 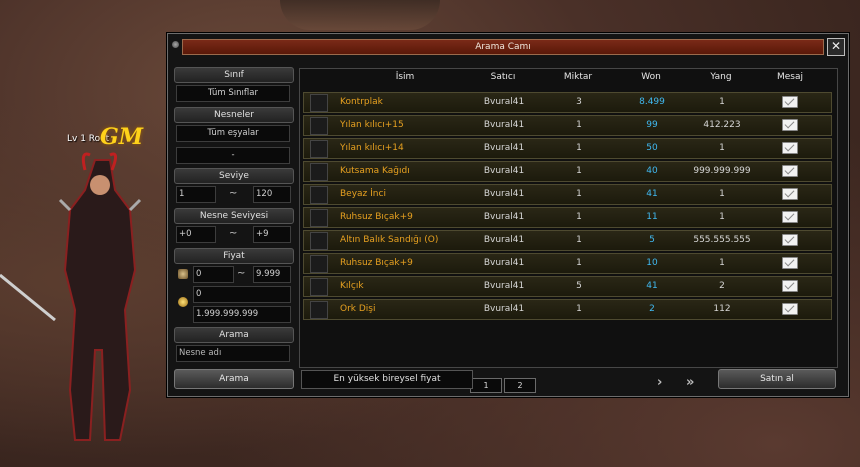 What do you see at coordinates (372, 125) in the screenshot?
I see `row-item-name: Yılan kılıcı+15` at bounding box center [372, 125].